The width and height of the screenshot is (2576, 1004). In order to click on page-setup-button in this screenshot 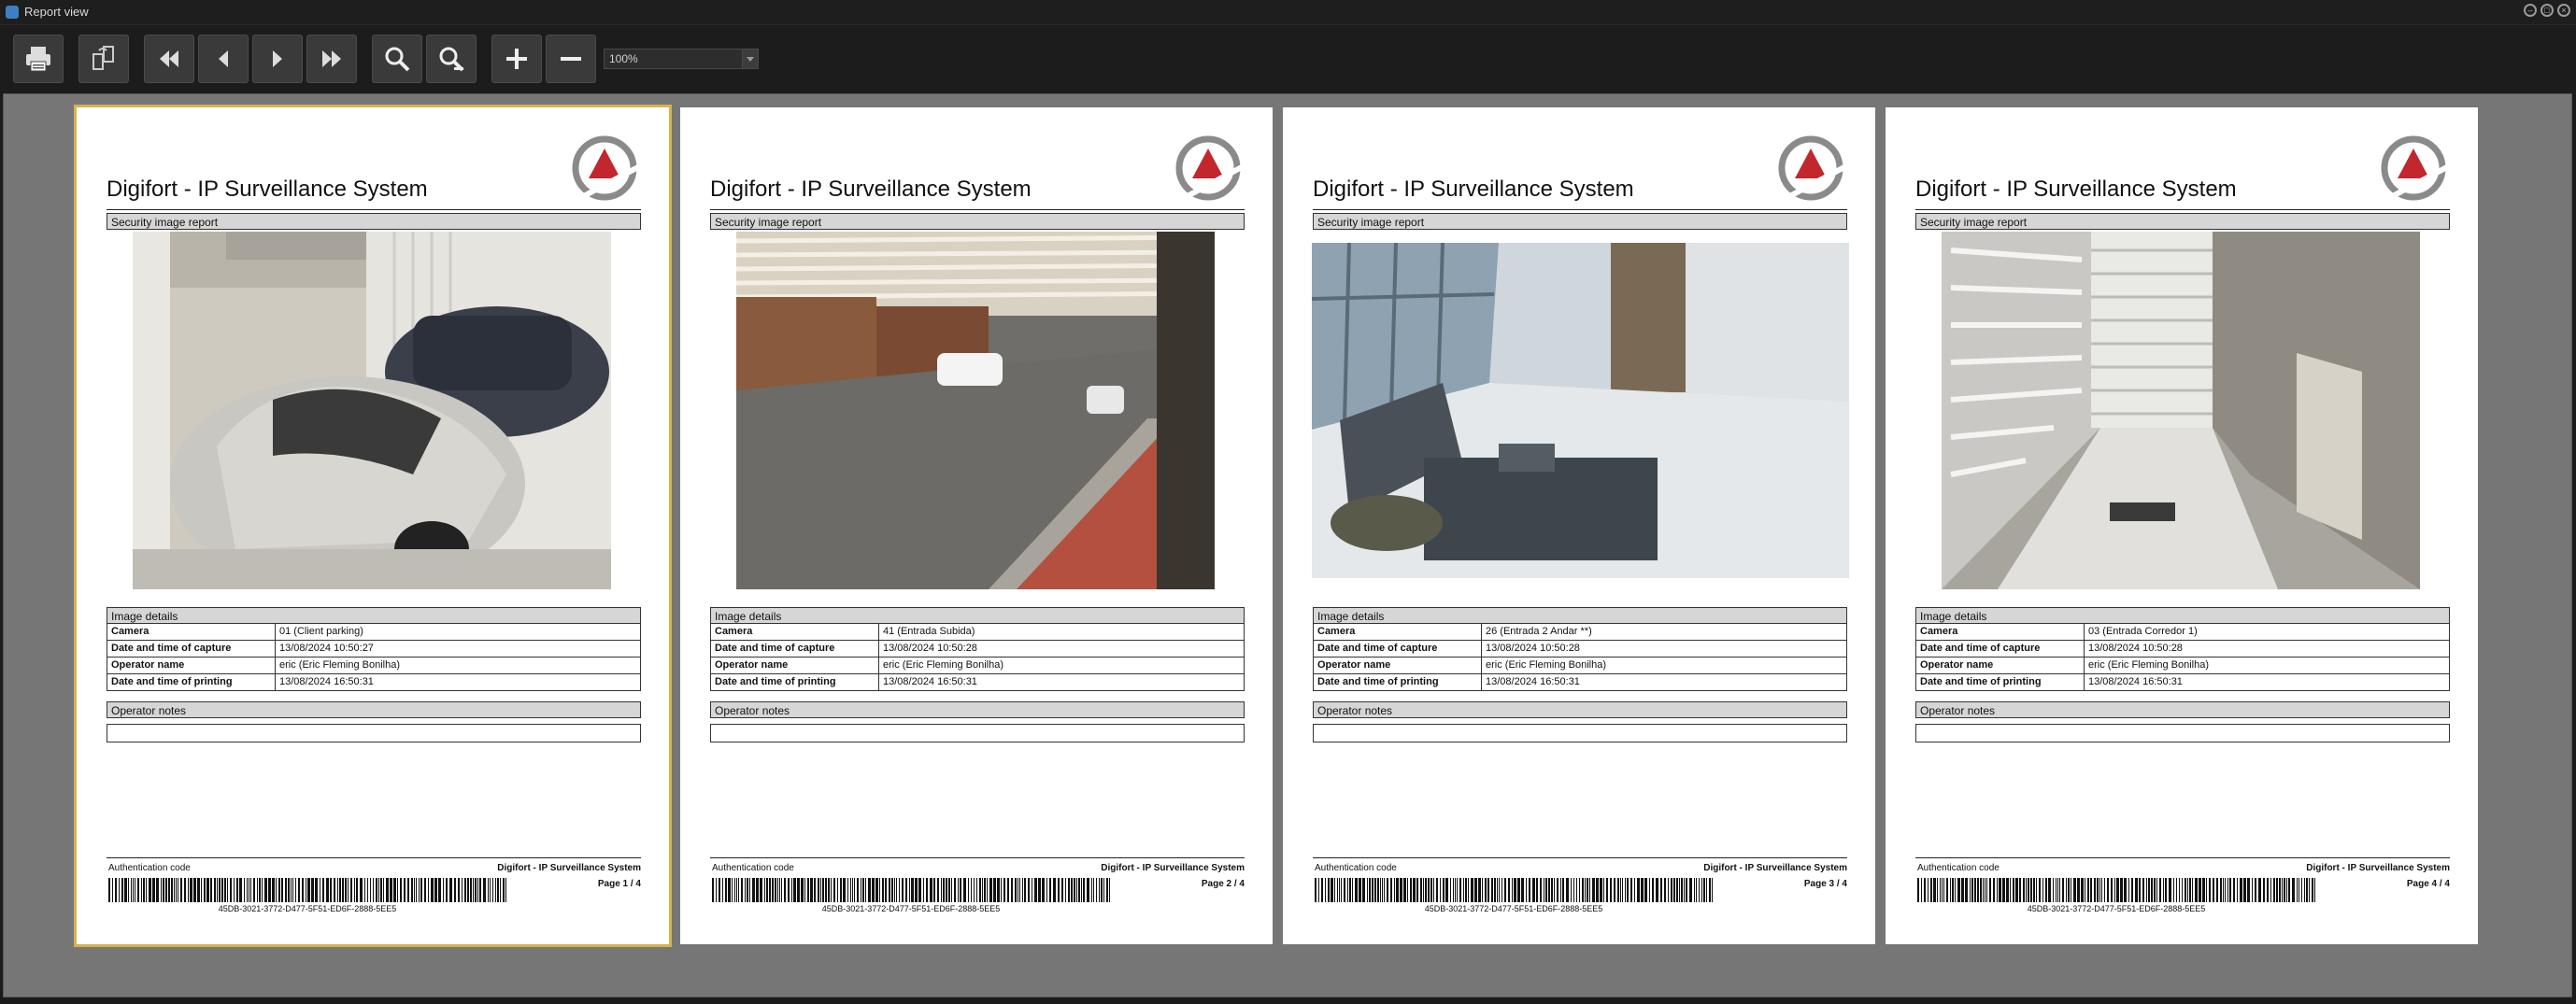, I will do `click(104, 59)`.